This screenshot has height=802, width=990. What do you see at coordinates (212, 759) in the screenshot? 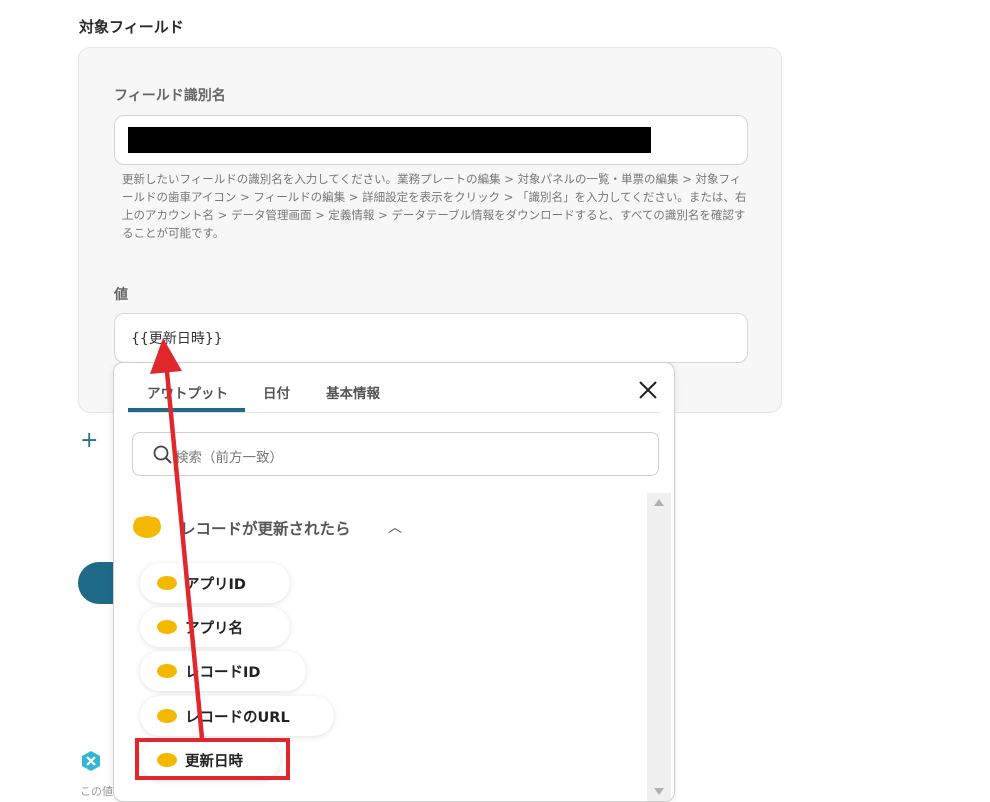
I see `annotation-highlight-box` at bounding box center [212, 759].